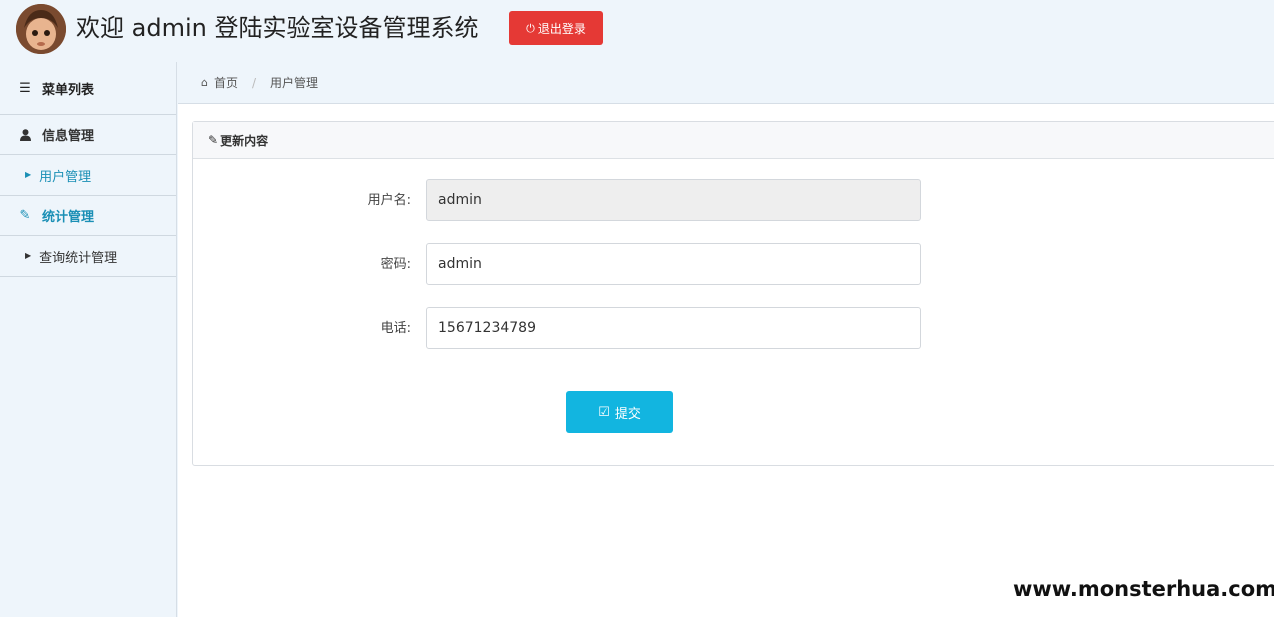 This screenshot has width=1274, height=617. Describe the element at coordinates (726, 83) in the screenshot. I see `breadcrumb: ⌂ 首页 / 用户管理` at that location.